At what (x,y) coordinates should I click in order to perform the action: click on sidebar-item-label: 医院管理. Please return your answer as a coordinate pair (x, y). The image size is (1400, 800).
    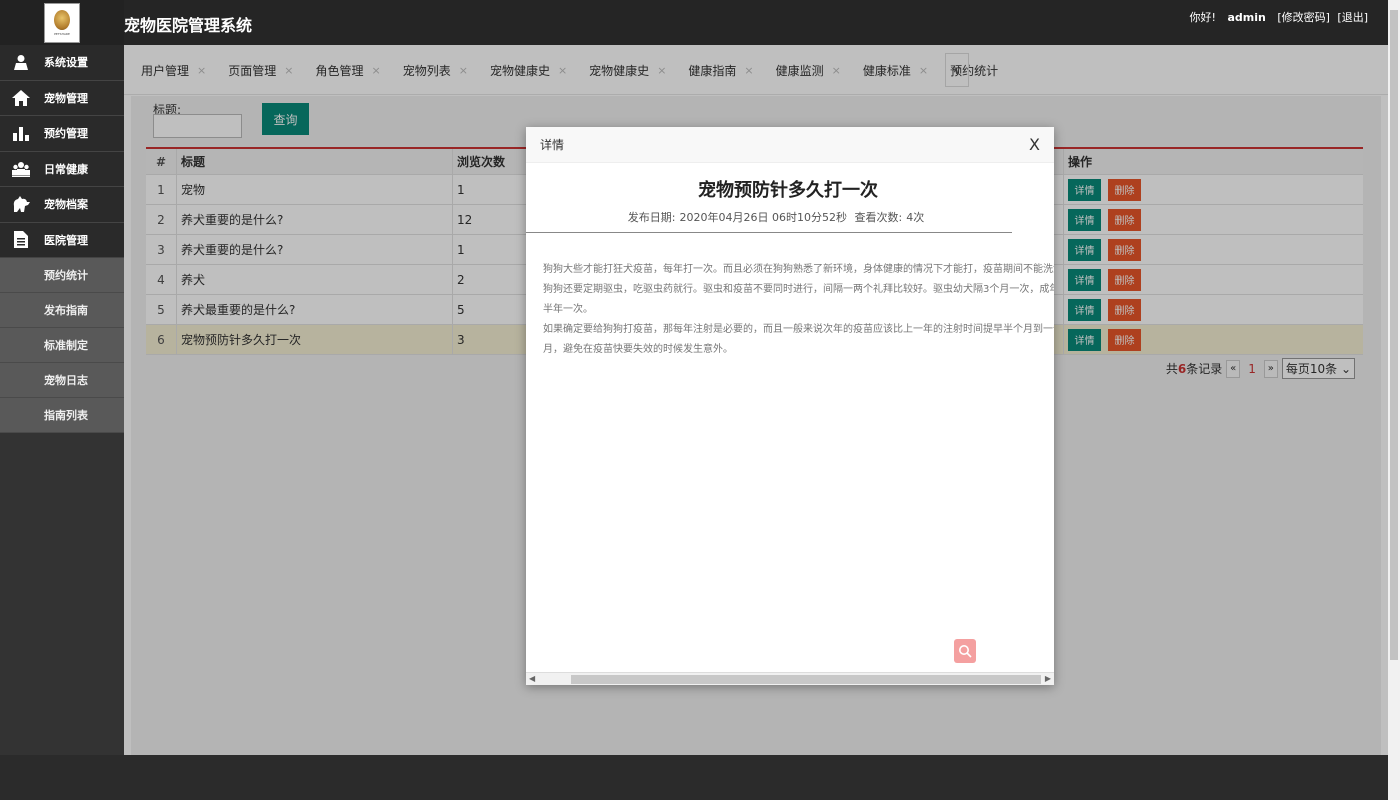
    Looking at the image, I should click on (66, 240).